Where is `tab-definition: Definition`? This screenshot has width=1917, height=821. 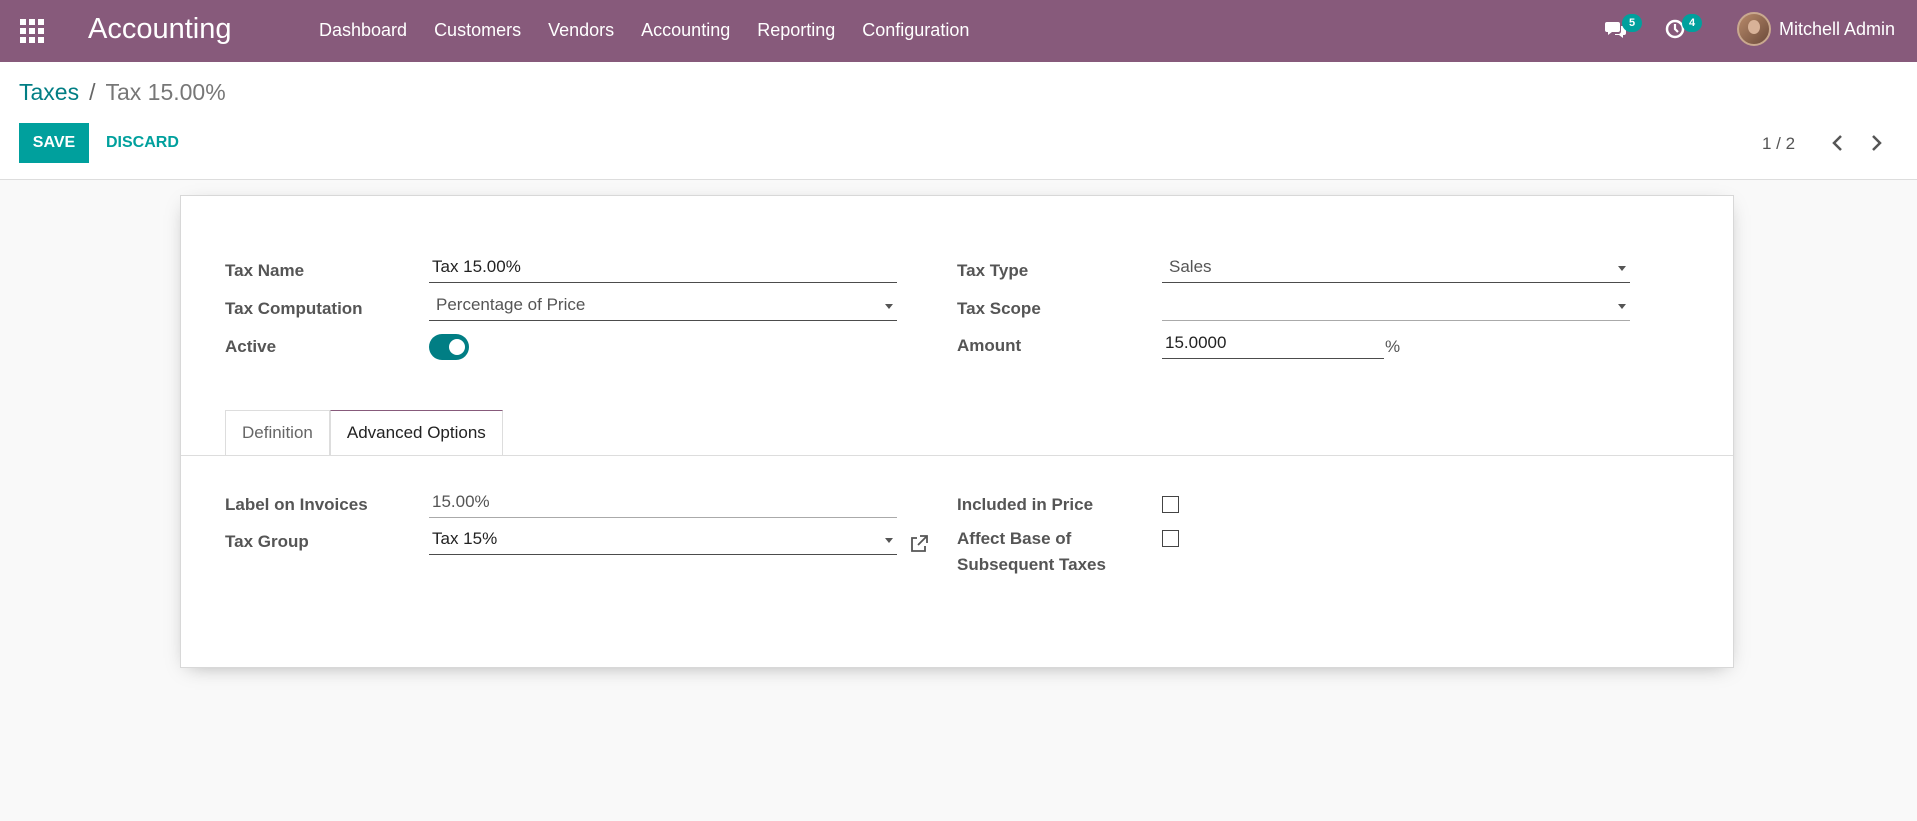
tab-definition: Definition is located at coordinates (277, 432).